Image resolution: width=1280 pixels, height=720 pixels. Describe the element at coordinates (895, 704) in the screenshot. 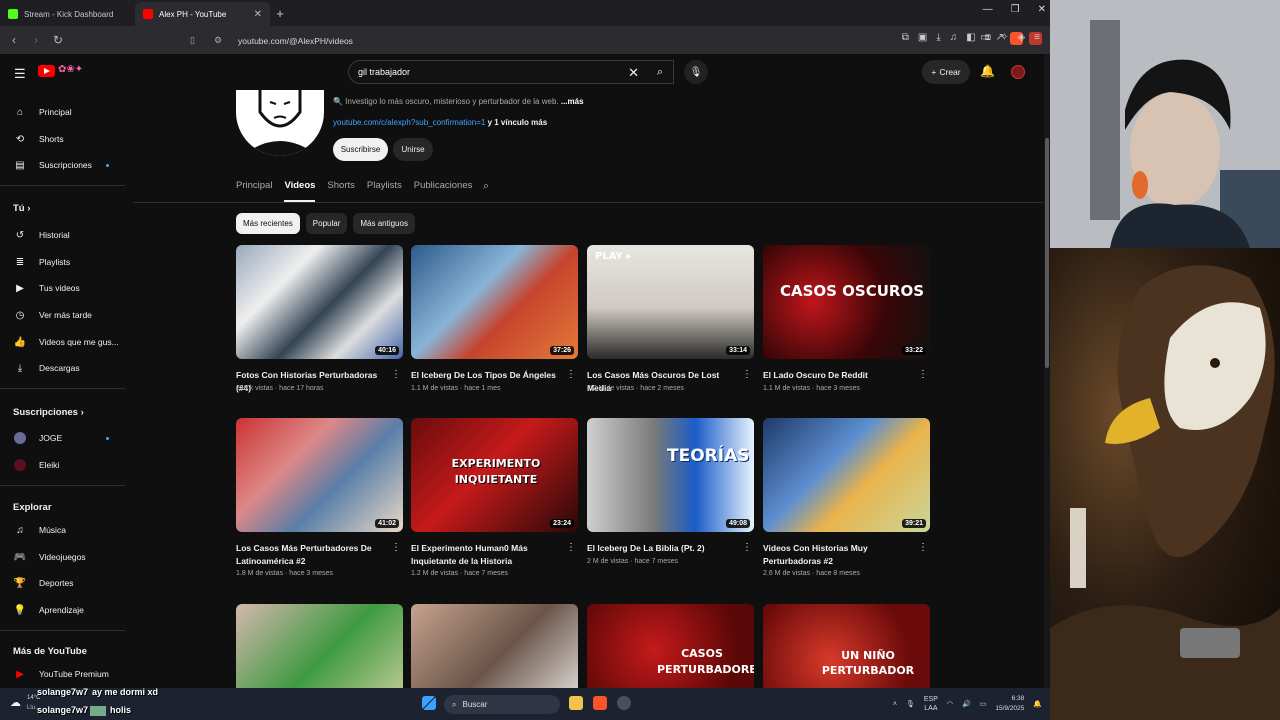

I see `chevron-up-icon: ˄` at that location.